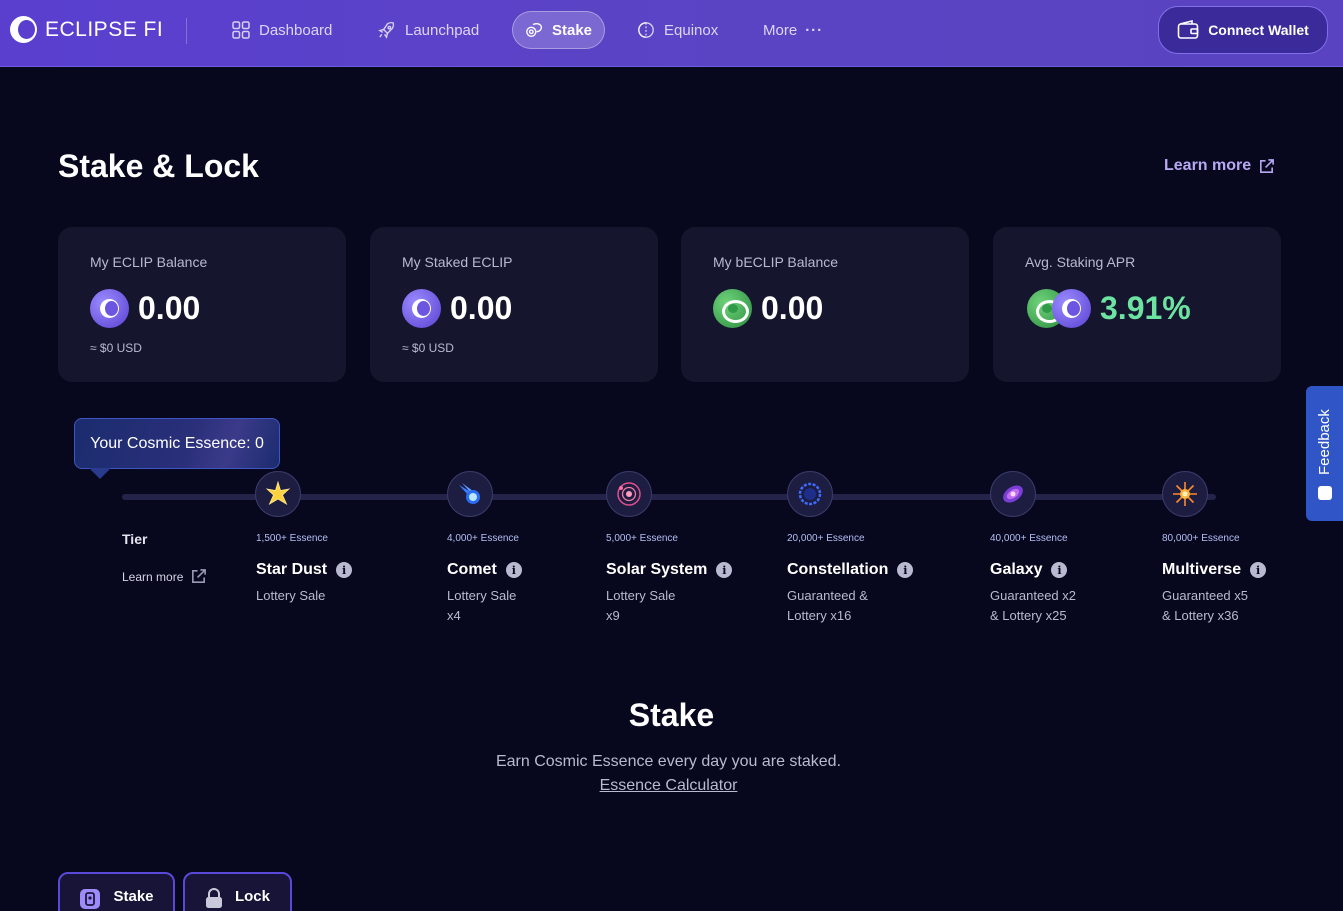 This screenshot has height=911, width=1343. Describe the element at coordinates (838, 569) in the screenshot. I see `tier-name-label: Constellation` at that location.